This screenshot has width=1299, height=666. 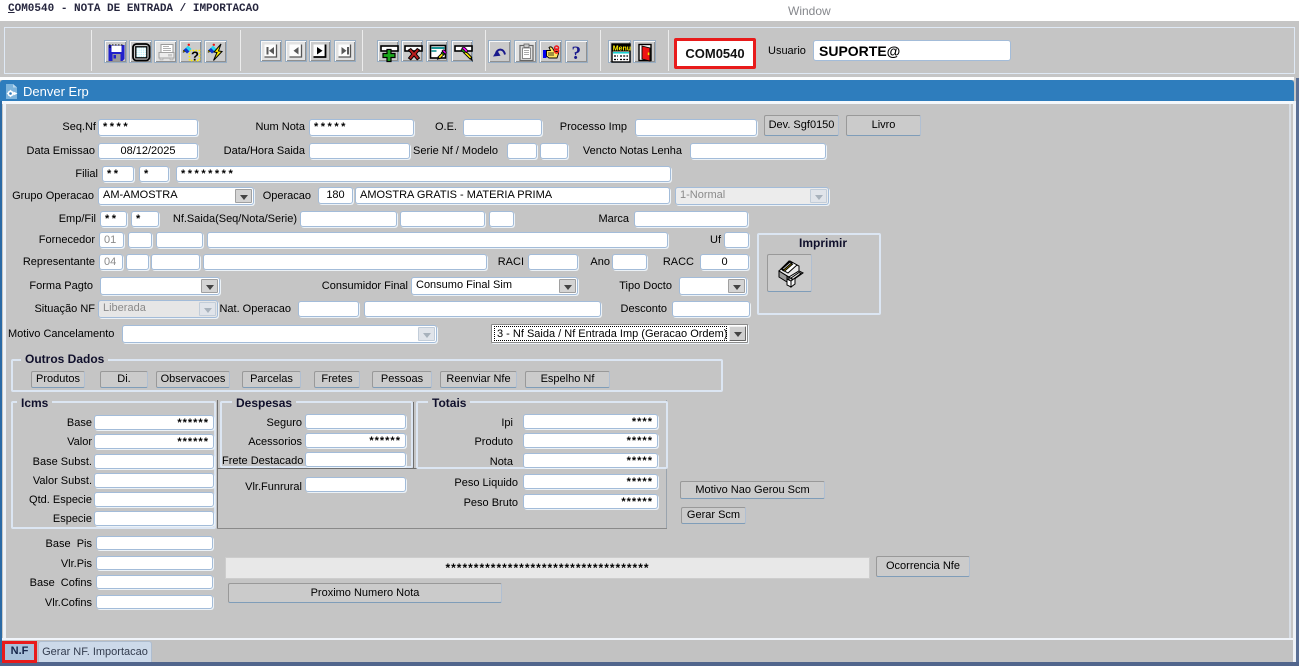 What do you see at coordinates (622, 49) in the screenshot?
I see `svg-text: Menu` at bounding box center [622, 49].